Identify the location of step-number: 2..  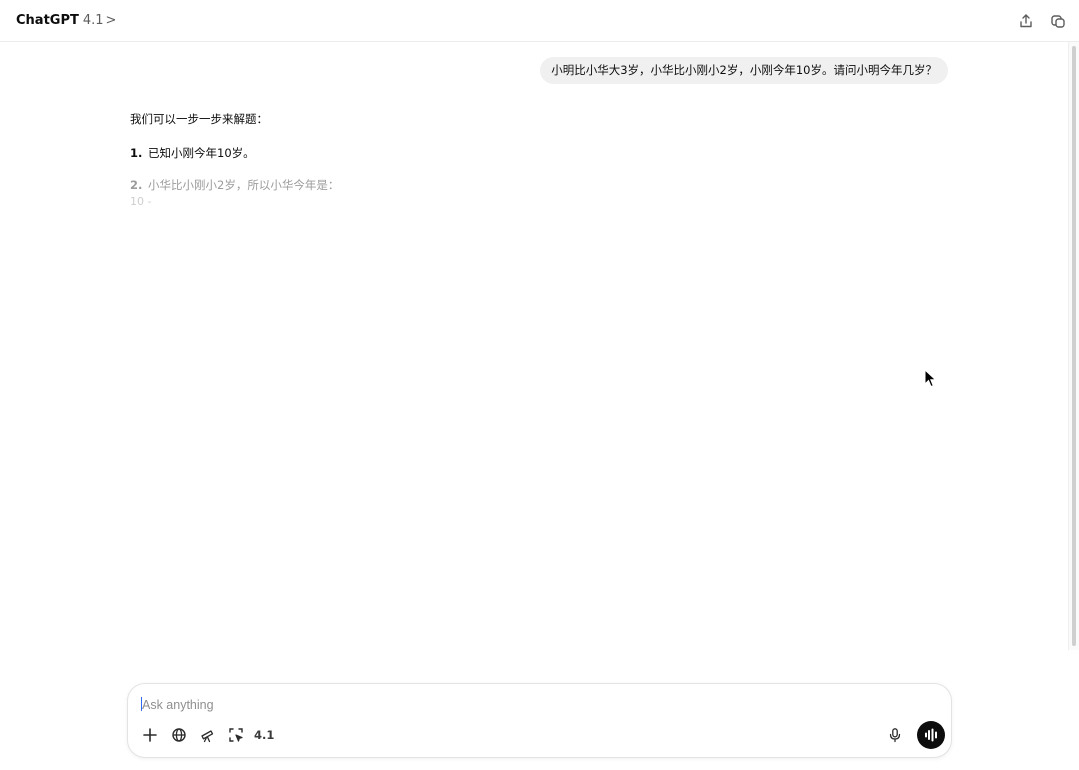
(136, 185).